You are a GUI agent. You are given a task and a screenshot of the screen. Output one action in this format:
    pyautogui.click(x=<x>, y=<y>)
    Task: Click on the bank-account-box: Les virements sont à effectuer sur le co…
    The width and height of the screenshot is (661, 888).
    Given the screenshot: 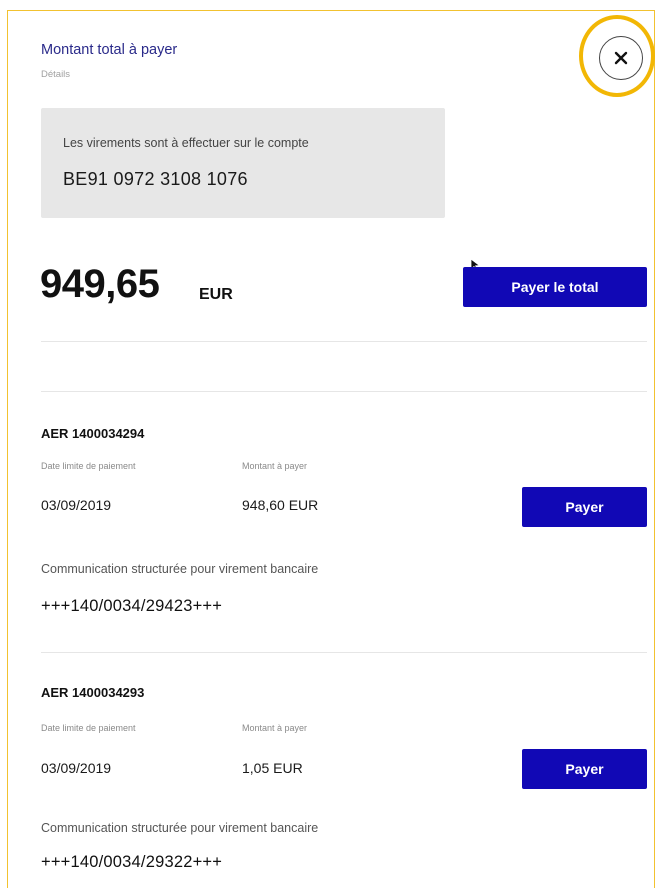 What is the action you would take?
    pyautogui.click(x=243, y=163)
    